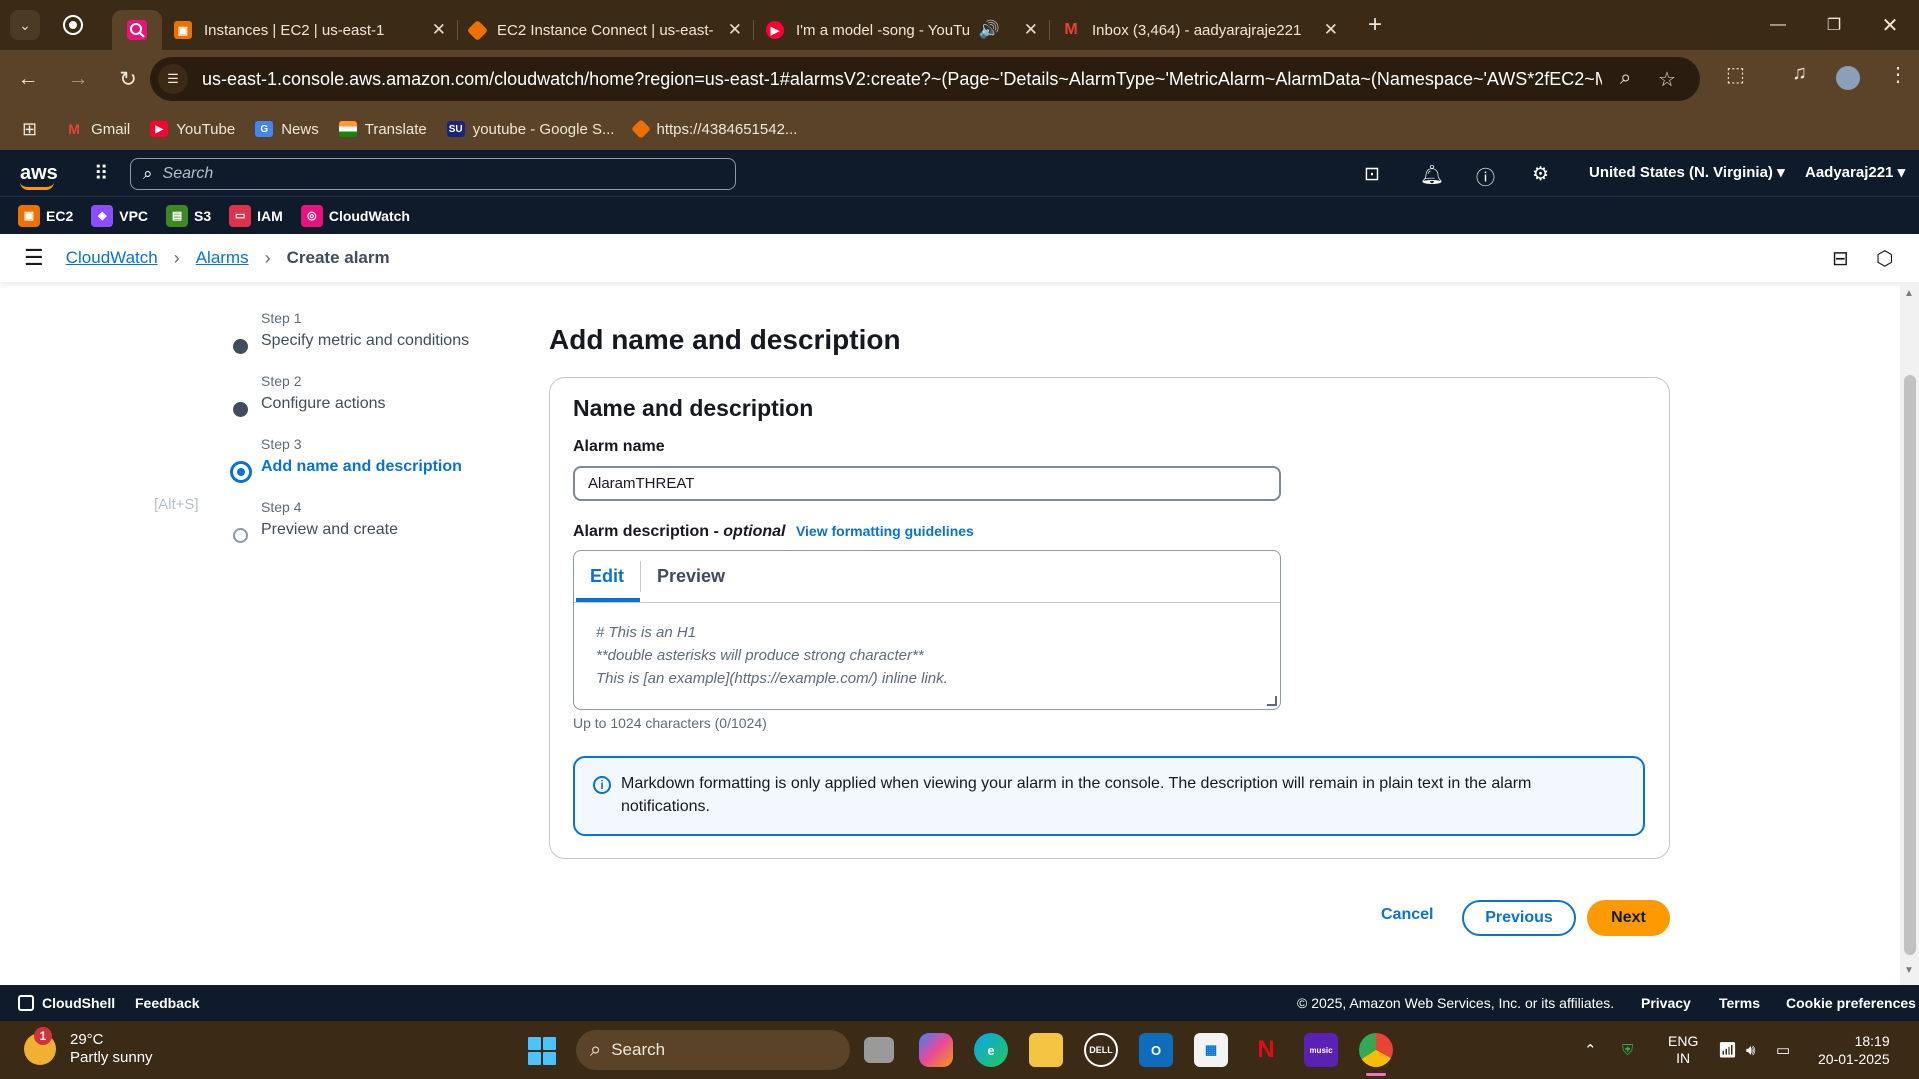 The height and width of the screenshot is (1079, 1919). I want to click on tab-gmail: M Inbox (3,464) - aadyarajraje221 ✕, so click(1200, 30).